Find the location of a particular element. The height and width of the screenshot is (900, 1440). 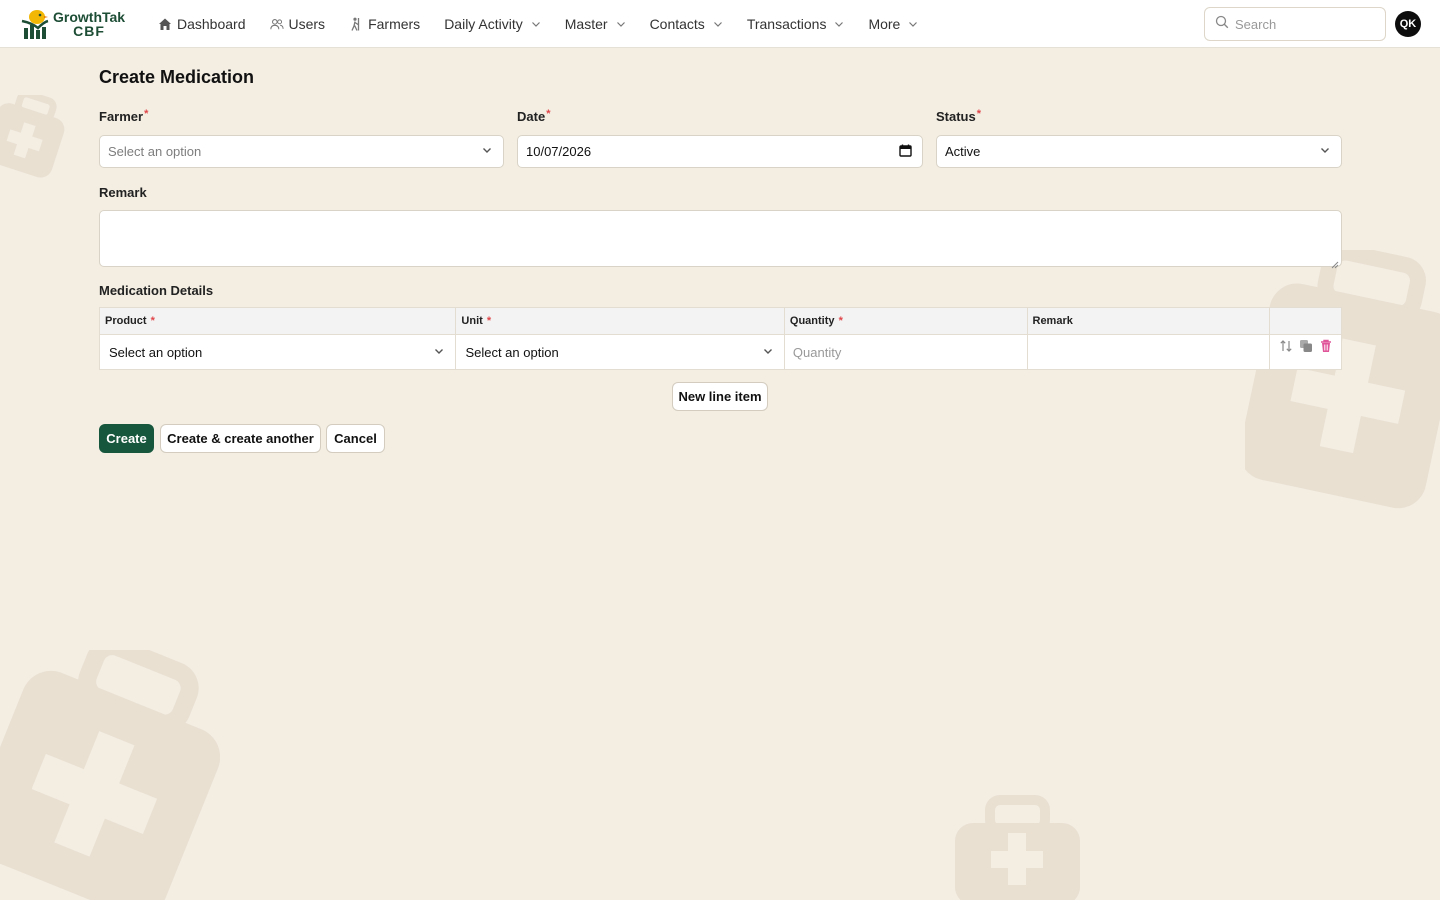

column-header-product: Product * is located at coordinates (278, 321).